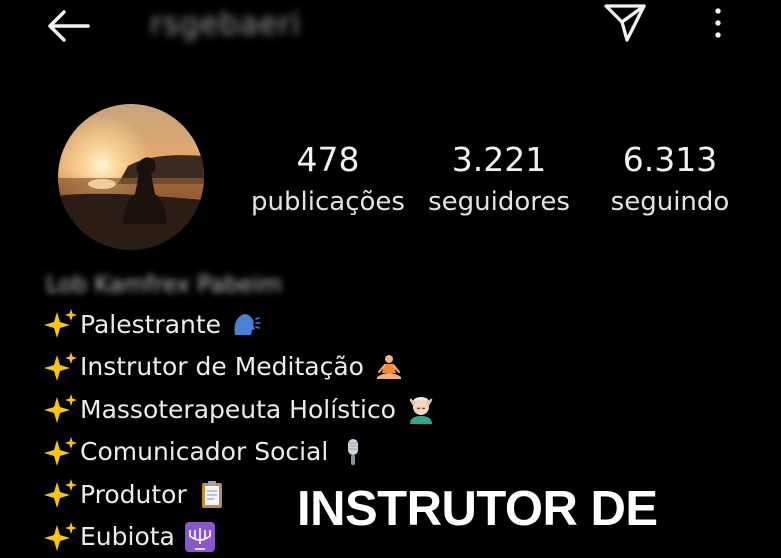  Describe the element at coordinates (353, 452) in the screenshot. I see `microphone-icon` at that location.